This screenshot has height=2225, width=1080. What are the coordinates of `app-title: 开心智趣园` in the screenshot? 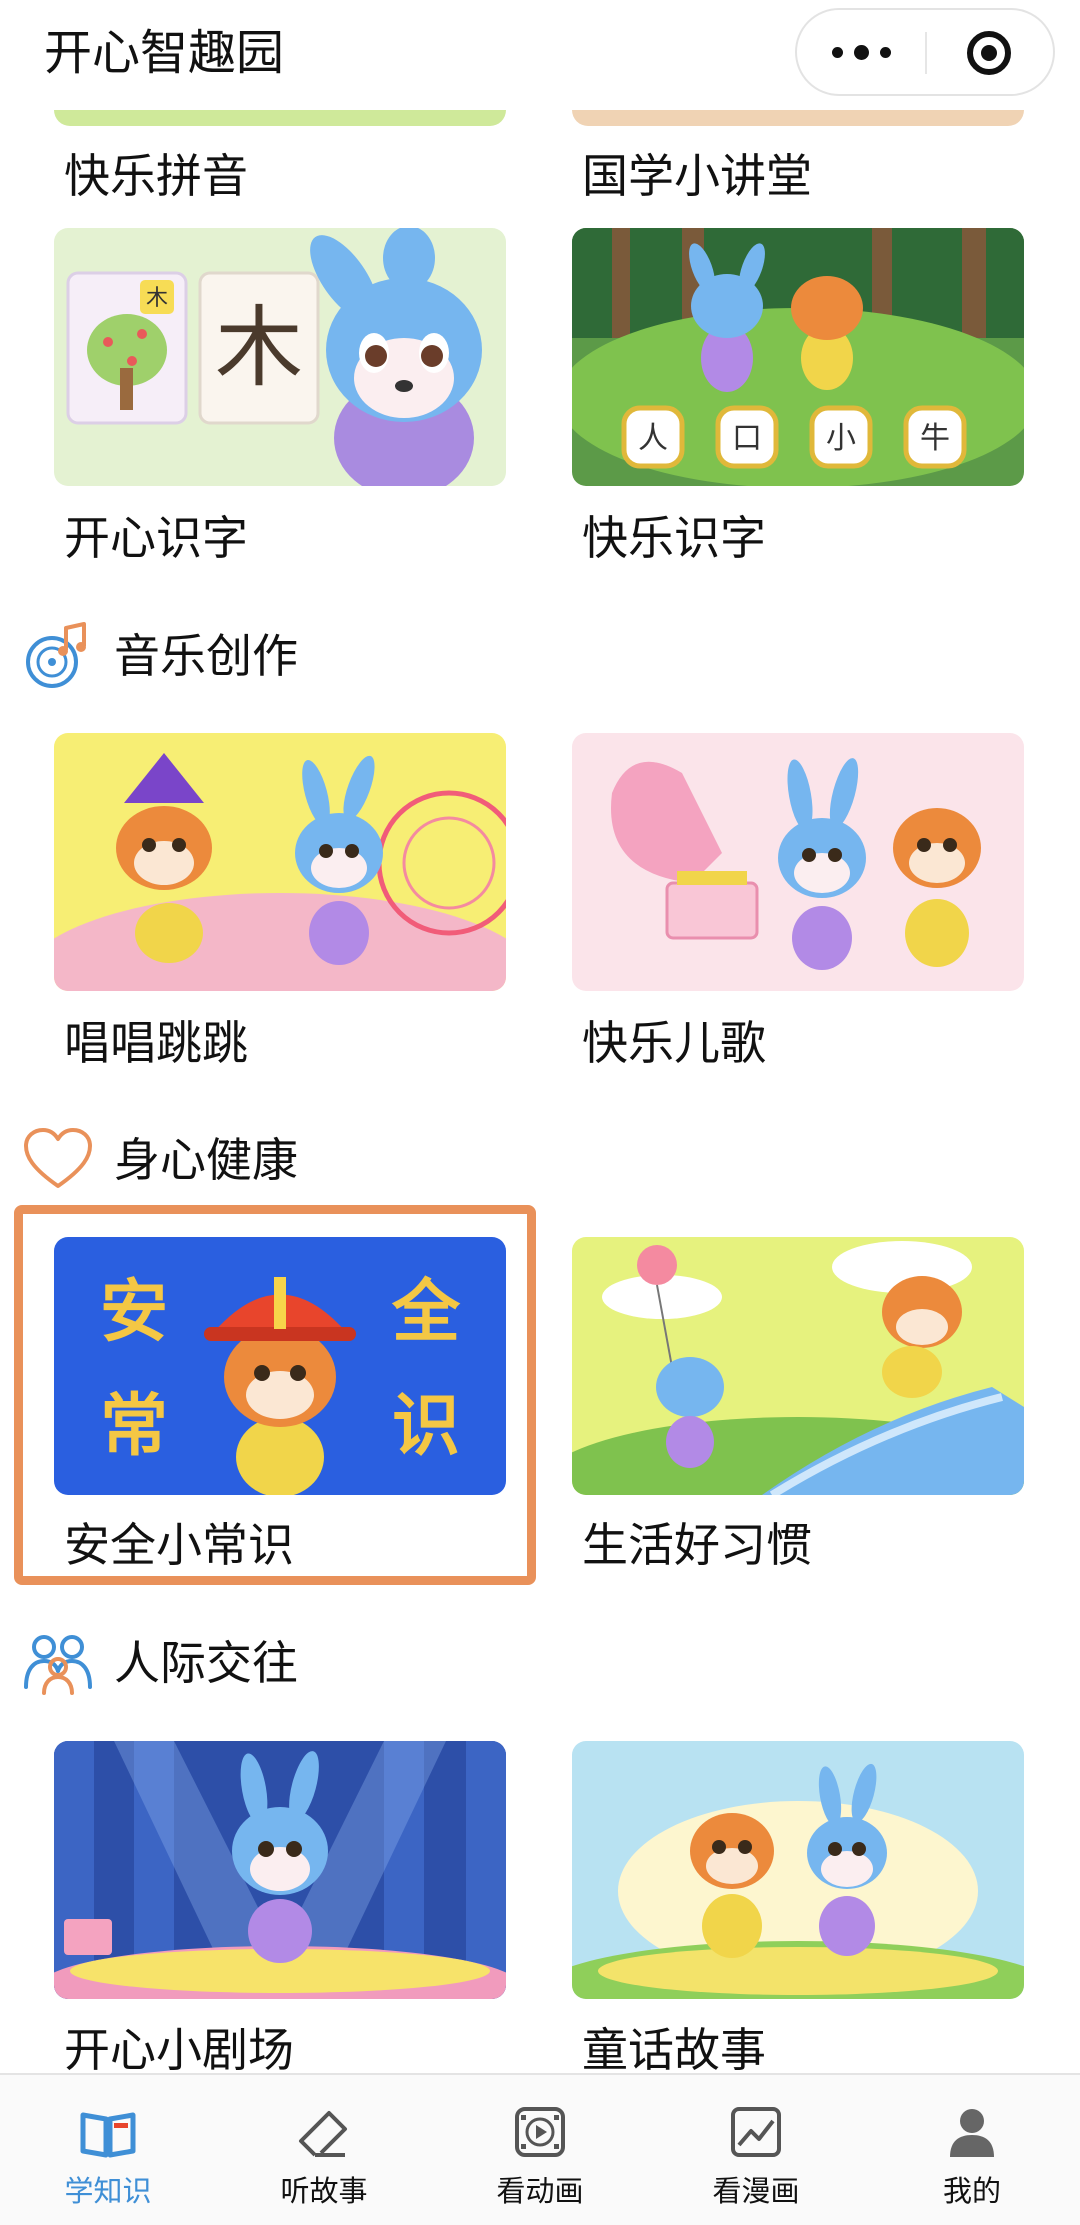 It's located at (164, 53).